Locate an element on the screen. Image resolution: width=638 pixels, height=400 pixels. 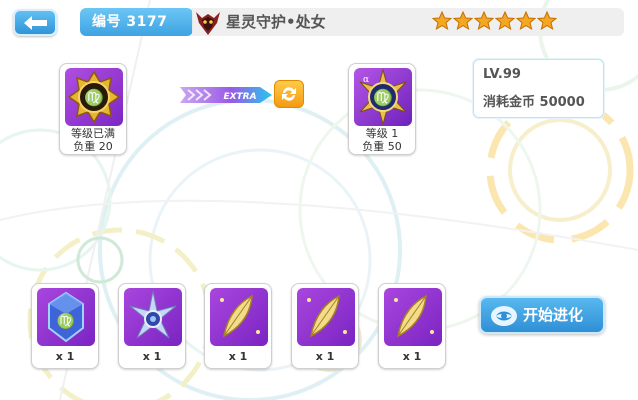
gold-cost-label: 消耗金币 50000 is located at coordinates (534, 102).